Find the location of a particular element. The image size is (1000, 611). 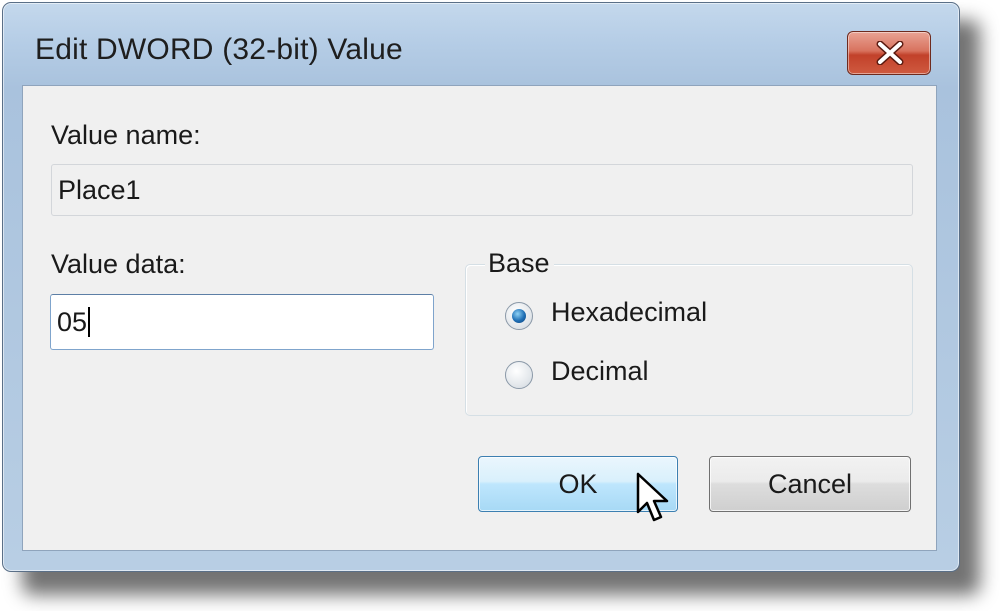

close-icon is located at coordinates (890, 53).